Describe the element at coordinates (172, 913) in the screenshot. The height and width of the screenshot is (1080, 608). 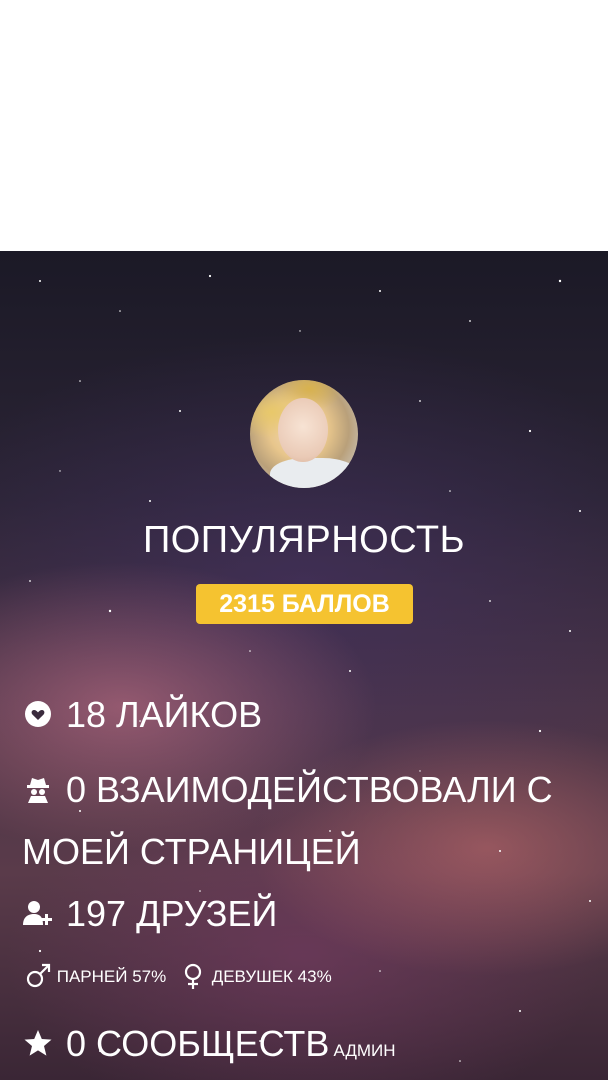
I see `friends-label: 197 ДРУЗЕЙ` at that location.